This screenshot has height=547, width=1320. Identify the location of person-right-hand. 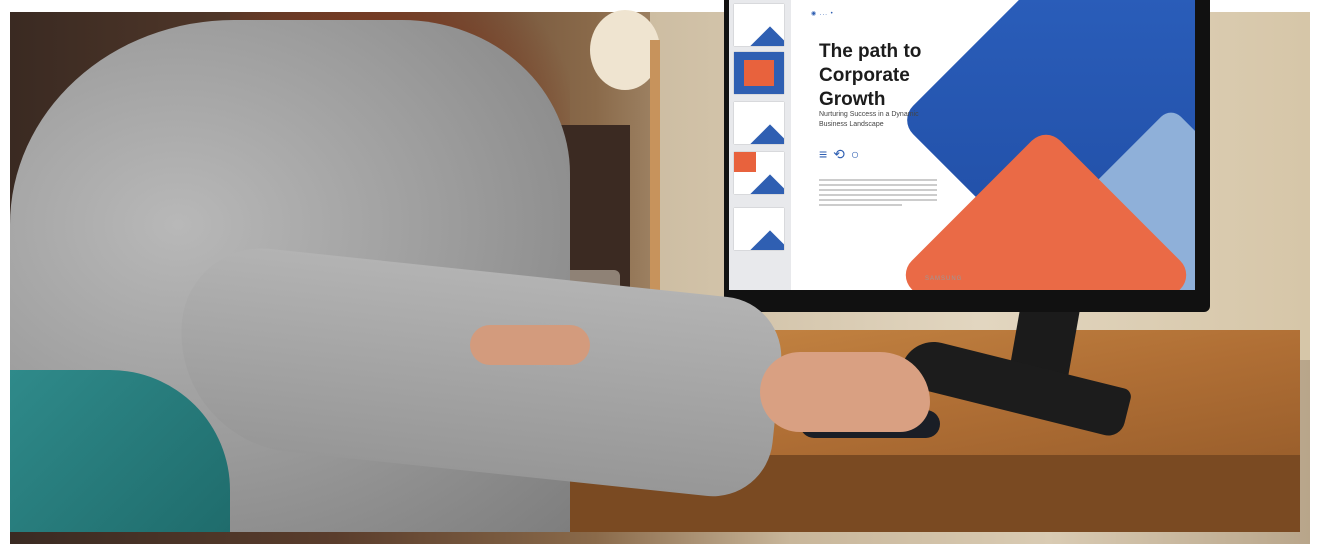
(845, 392).